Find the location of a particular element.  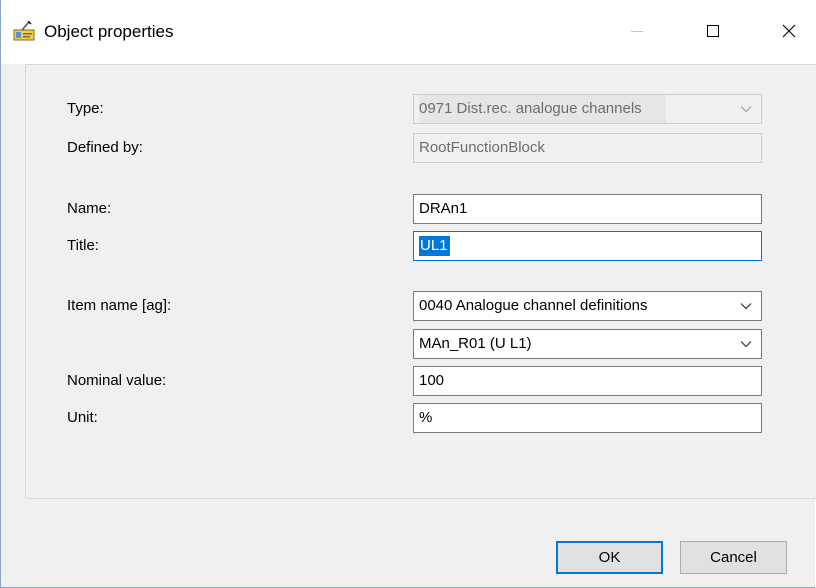

minimize-icon is located at coordinates (637, 31).